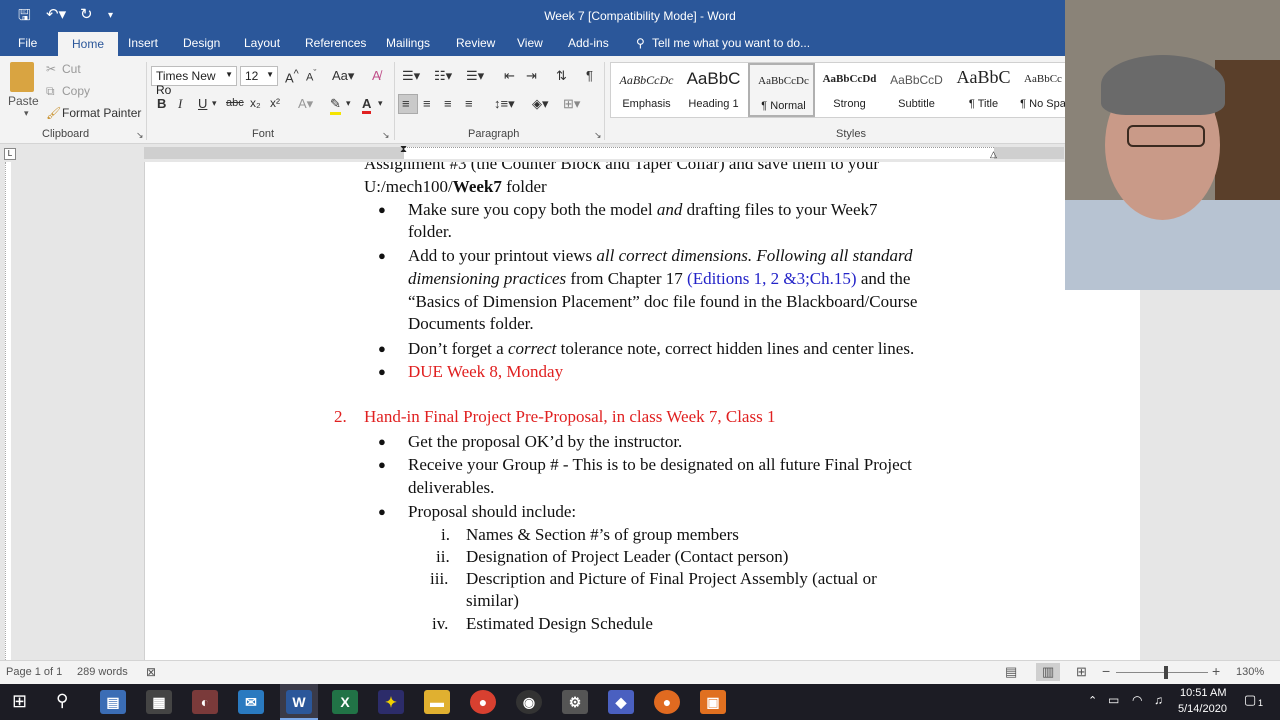 The width and height of the screenshot is (1280, 720). Describe the element at coordinates (101, 113) in the screenshot. I see `format-painter-button: Format Painter` at that location.